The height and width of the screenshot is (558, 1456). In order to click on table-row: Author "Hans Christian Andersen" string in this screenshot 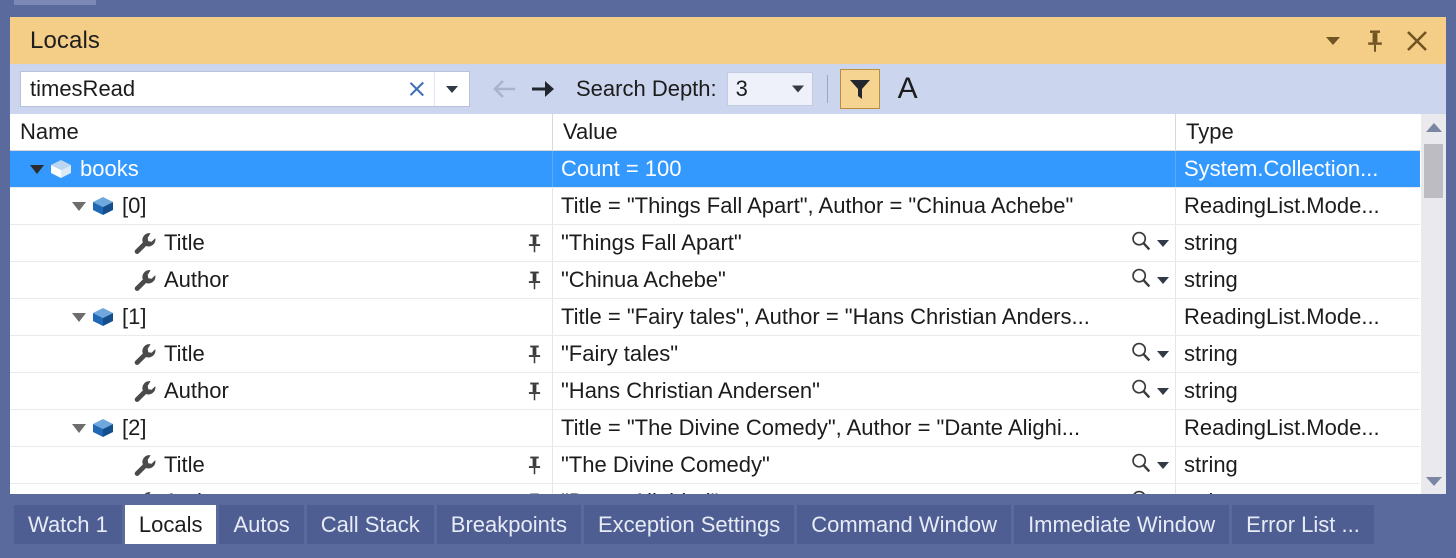, I will do `click(728, 391)`.